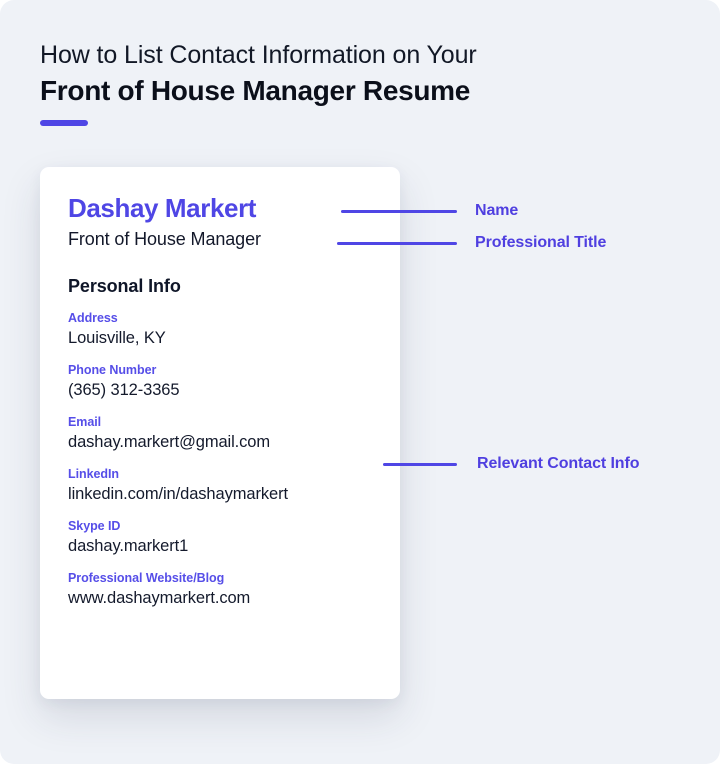 This screenshot has height=764, width=720. What do you see at coordinates (255, 90) in the screenshot?
I see `page-title-line-2: Front of House Manager Resume` at bounding box center [255, 90].